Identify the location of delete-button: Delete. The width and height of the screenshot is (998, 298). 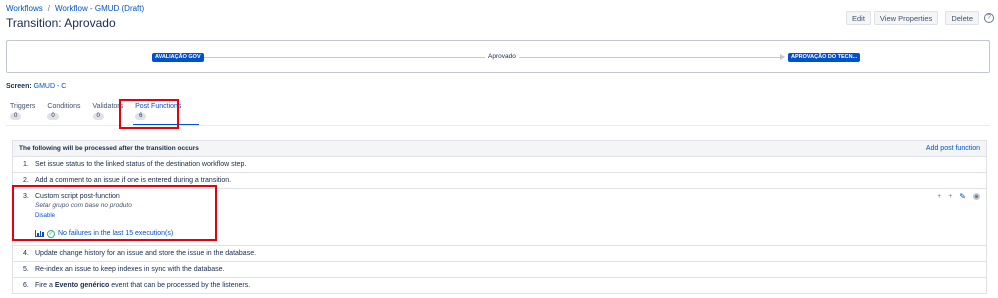
(962, 18).